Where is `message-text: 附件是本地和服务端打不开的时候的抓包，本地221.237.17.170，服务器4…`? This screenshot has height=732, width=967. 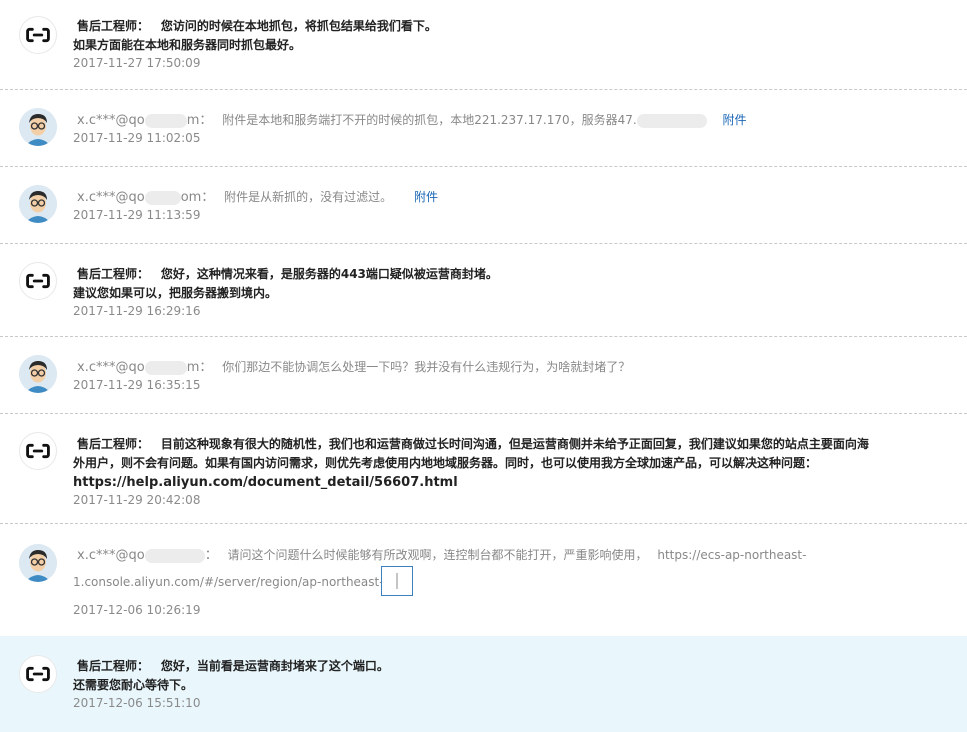
message-text: 附件是本地和服务端打不开的时候的抓包，本地221.237.17.170，服务器4… is located at coordinates (429, 120).